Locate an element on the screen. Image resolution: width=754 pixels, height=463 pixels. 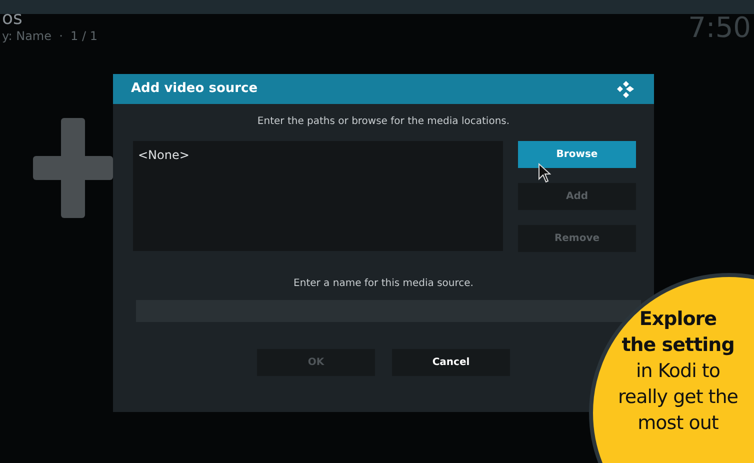
mouse-cursor-icon is located at coordinates (544, 173).